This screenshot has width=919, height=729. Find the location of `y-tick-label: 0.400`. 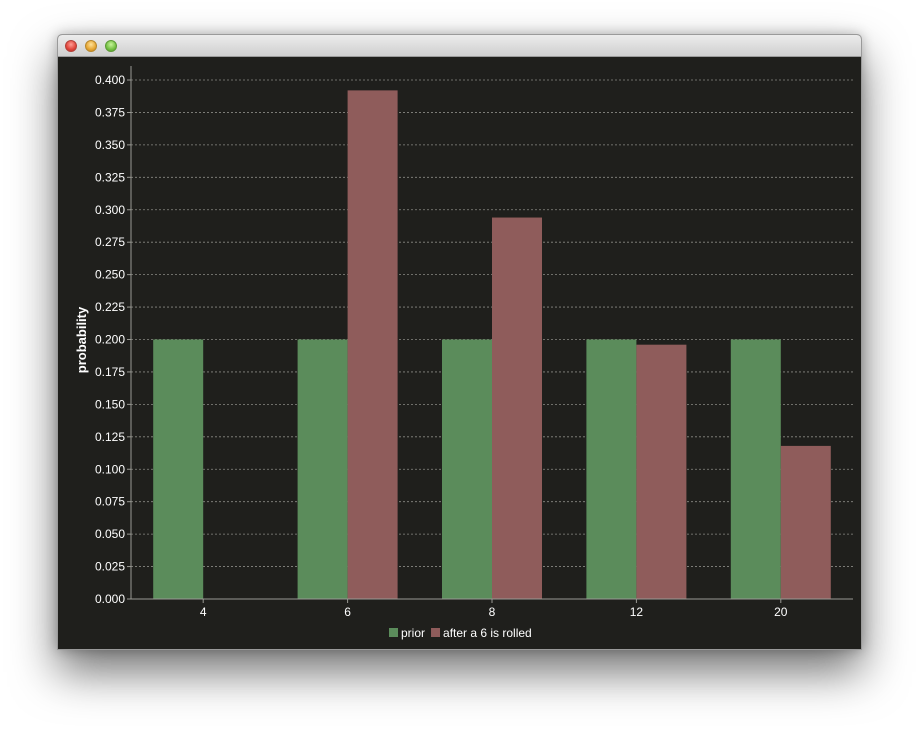

y-tick-label: 0.400 is located at coordinates (110, 80).